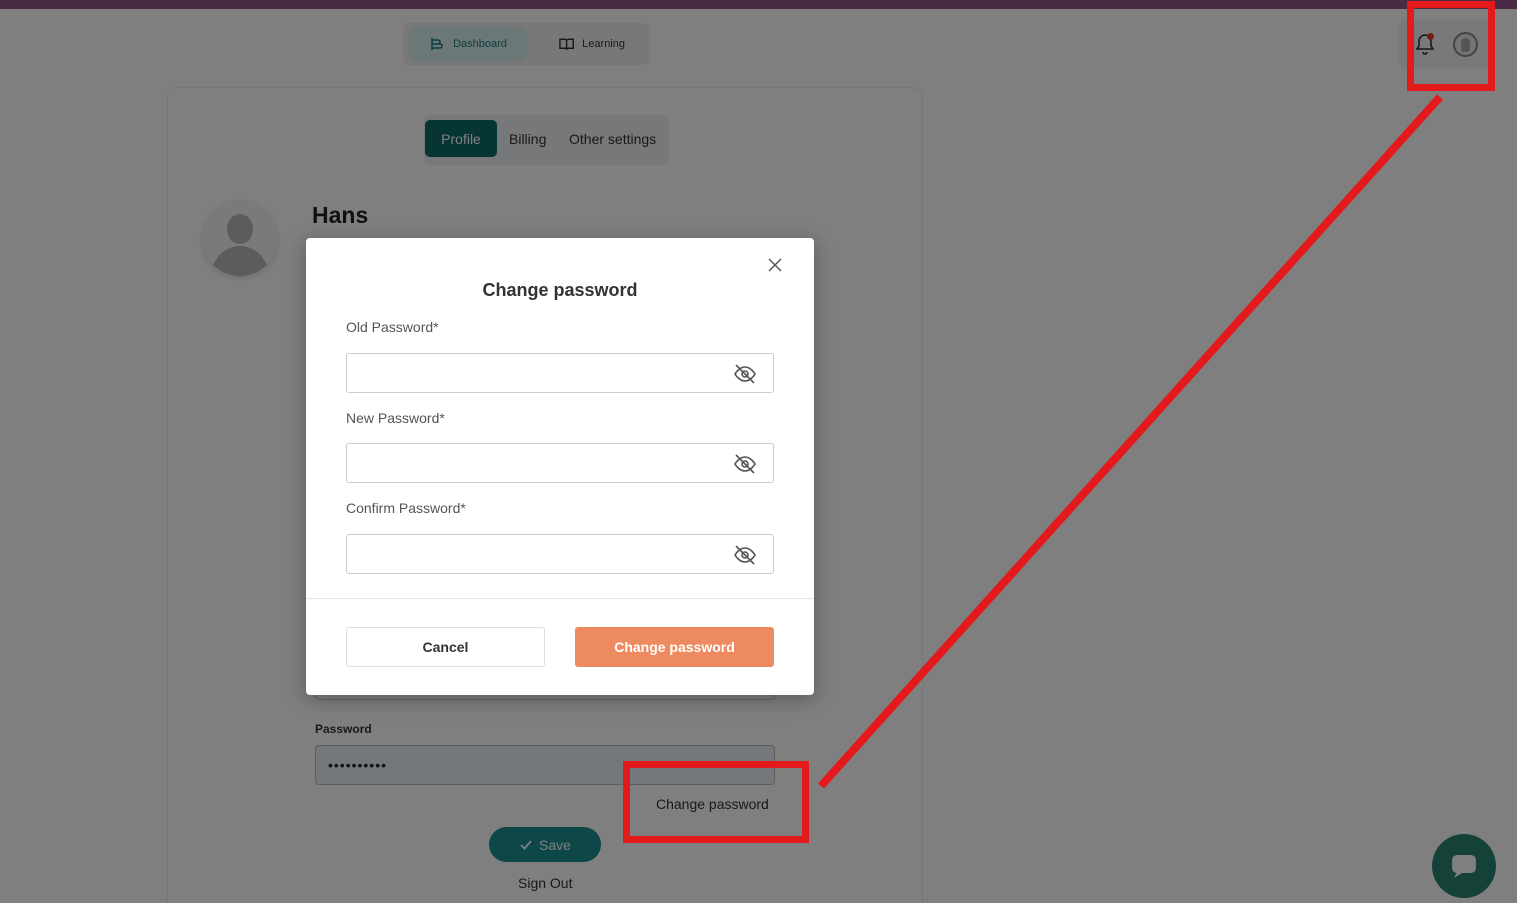  What do you see at coordinates (1451, 46) in the screenshot?
I see `annotation-box-top-right` at bounding box center [1451, 46].